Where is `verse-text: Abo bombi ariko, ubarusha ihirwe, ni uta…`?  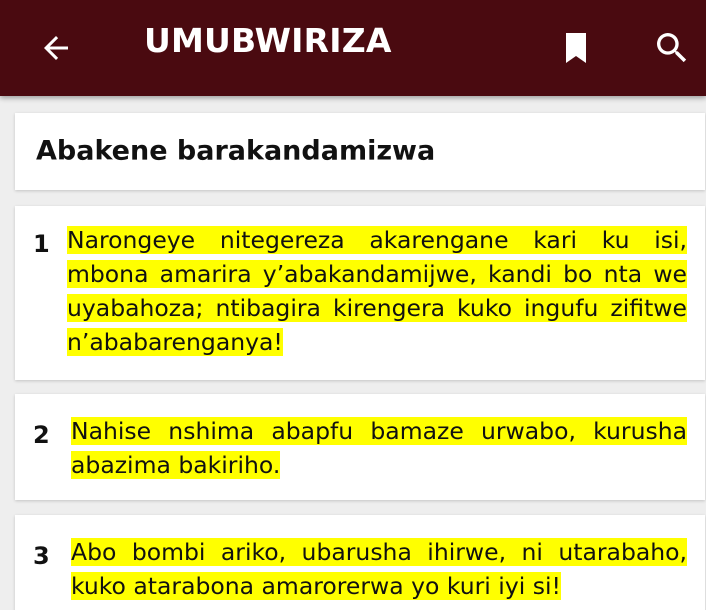
verse-text: Abo bombi ariko, ubarusha ihirwe, ni uta… is located at coordinates (379, 569).